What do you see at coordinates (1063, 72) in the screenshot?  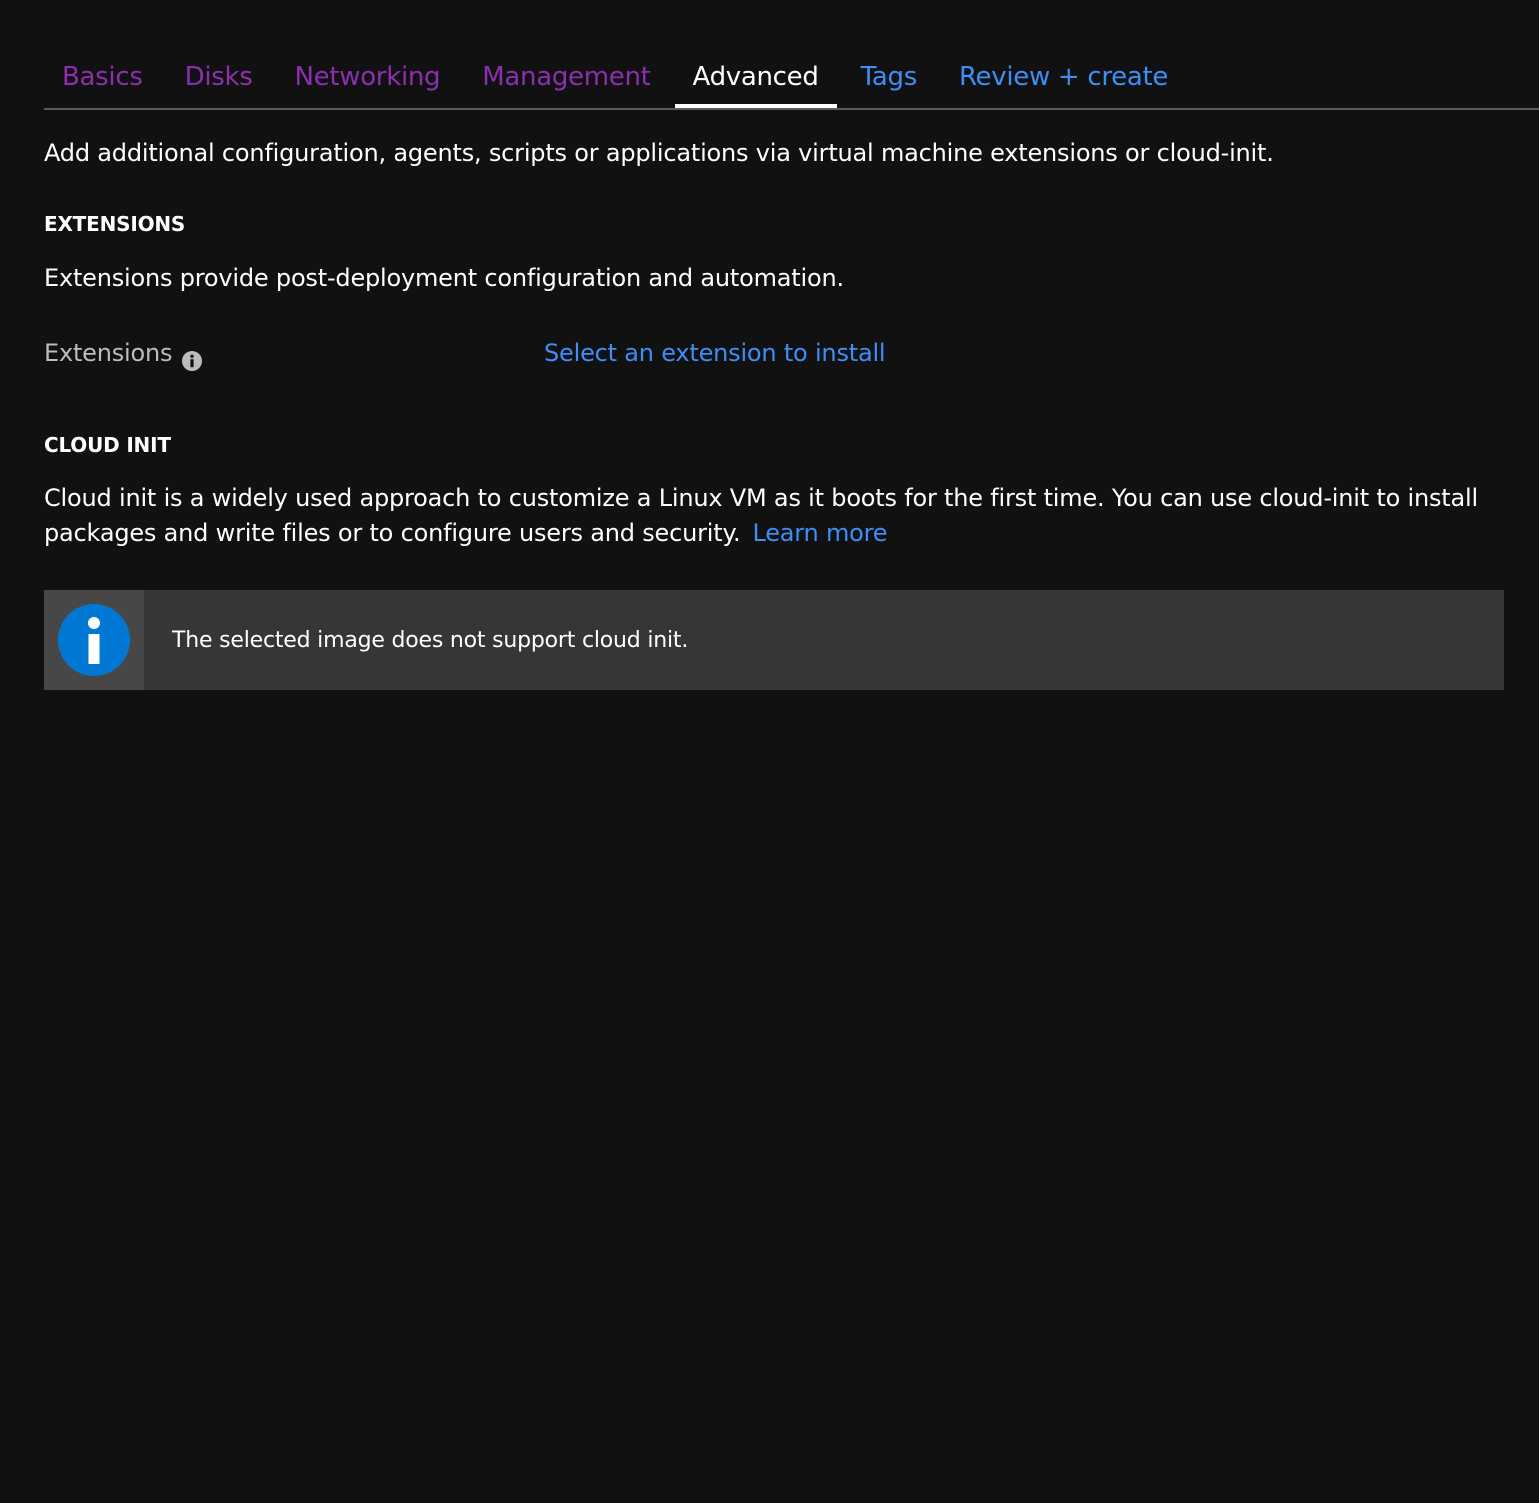 I see `tab-review-create: Review + create` at bounding box center [1063, 72].